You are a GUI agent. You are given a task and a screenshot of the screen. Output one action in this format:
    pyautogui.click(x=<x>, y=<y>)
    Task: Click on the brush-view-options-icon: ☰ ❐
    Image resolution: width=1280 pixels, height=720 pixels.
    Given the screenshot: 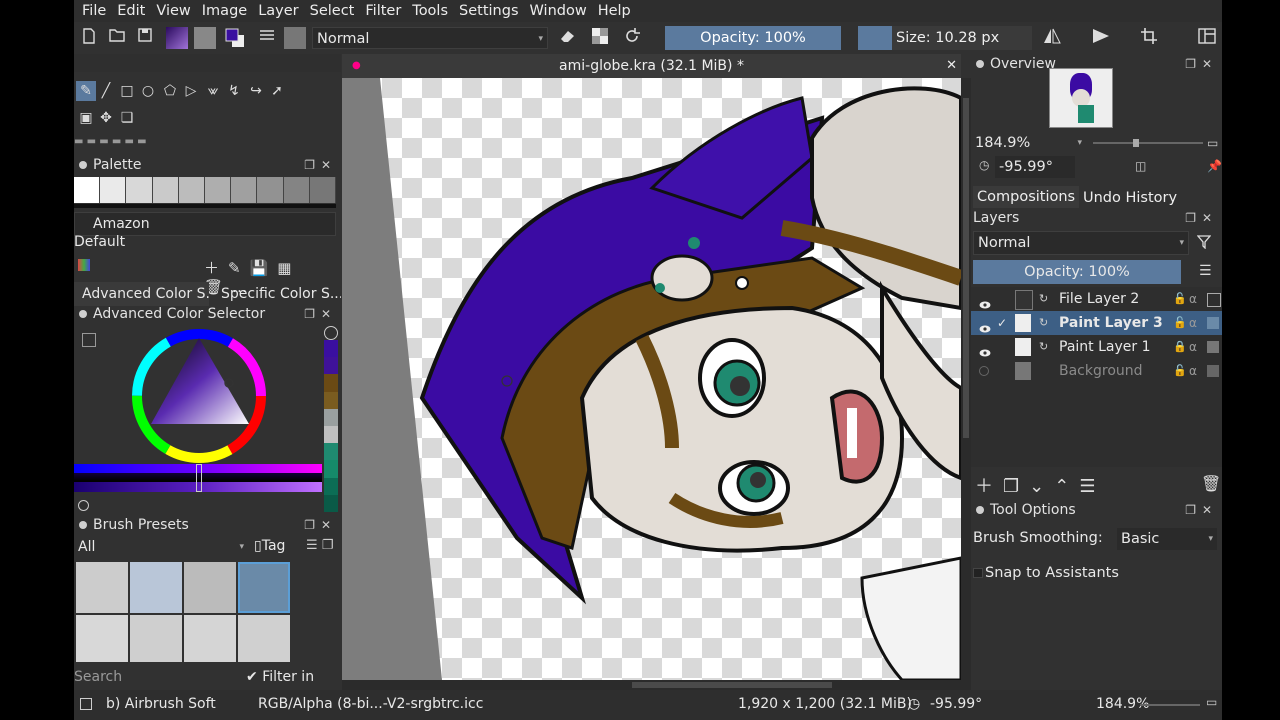 What is the action you would take?
    pyautogui.click(x=319, y=545)
    